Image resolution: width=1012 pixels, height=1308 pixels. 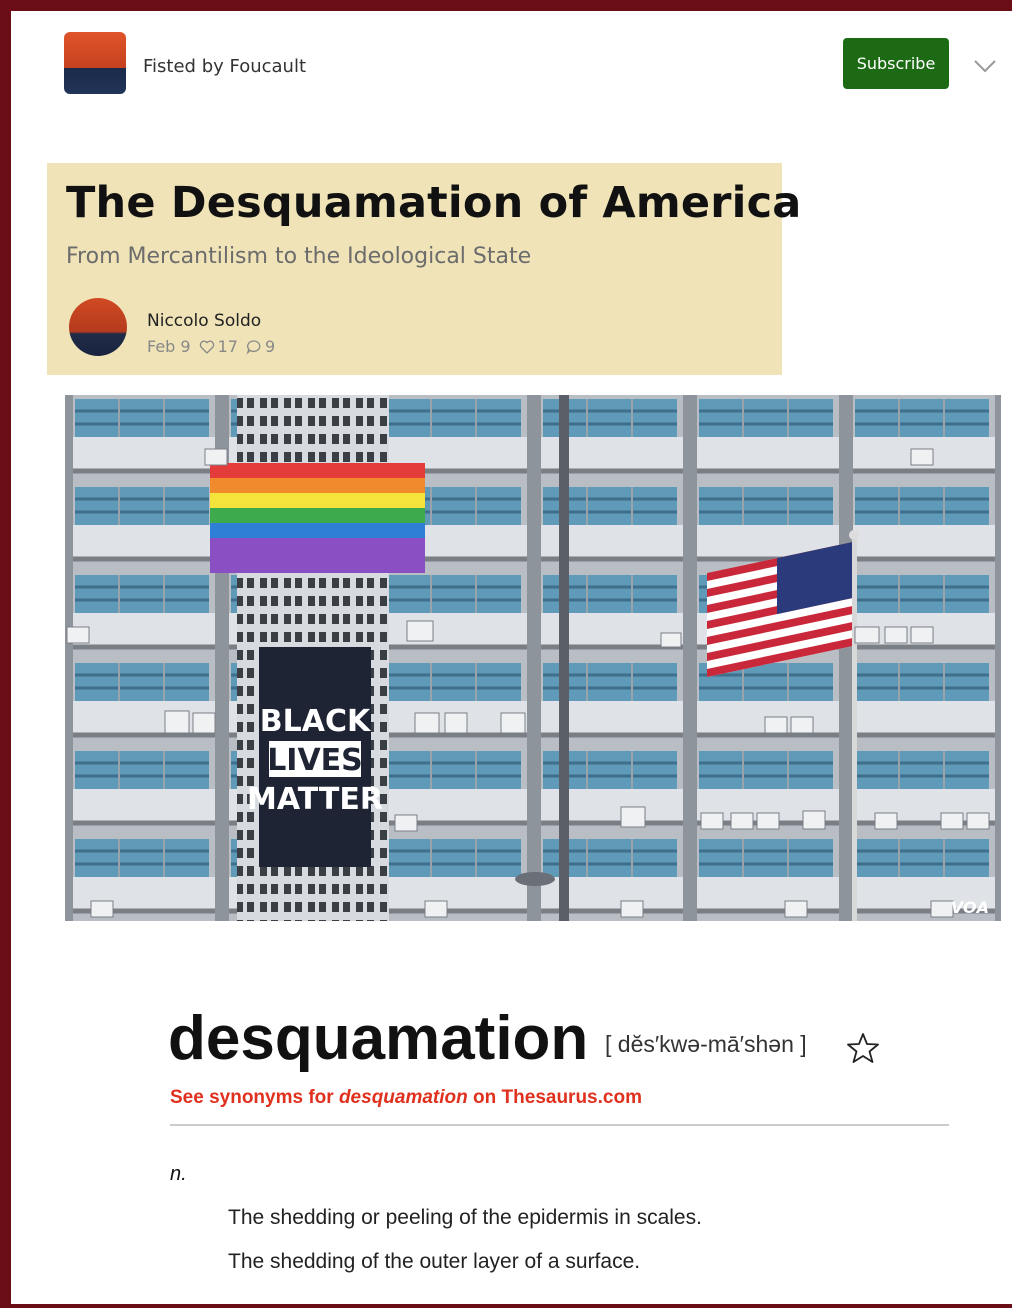 What do you see at coordinates (178, 1174) in the screenshot?
I see `part-of-speech: n.` at bounding box center [178, 1174].